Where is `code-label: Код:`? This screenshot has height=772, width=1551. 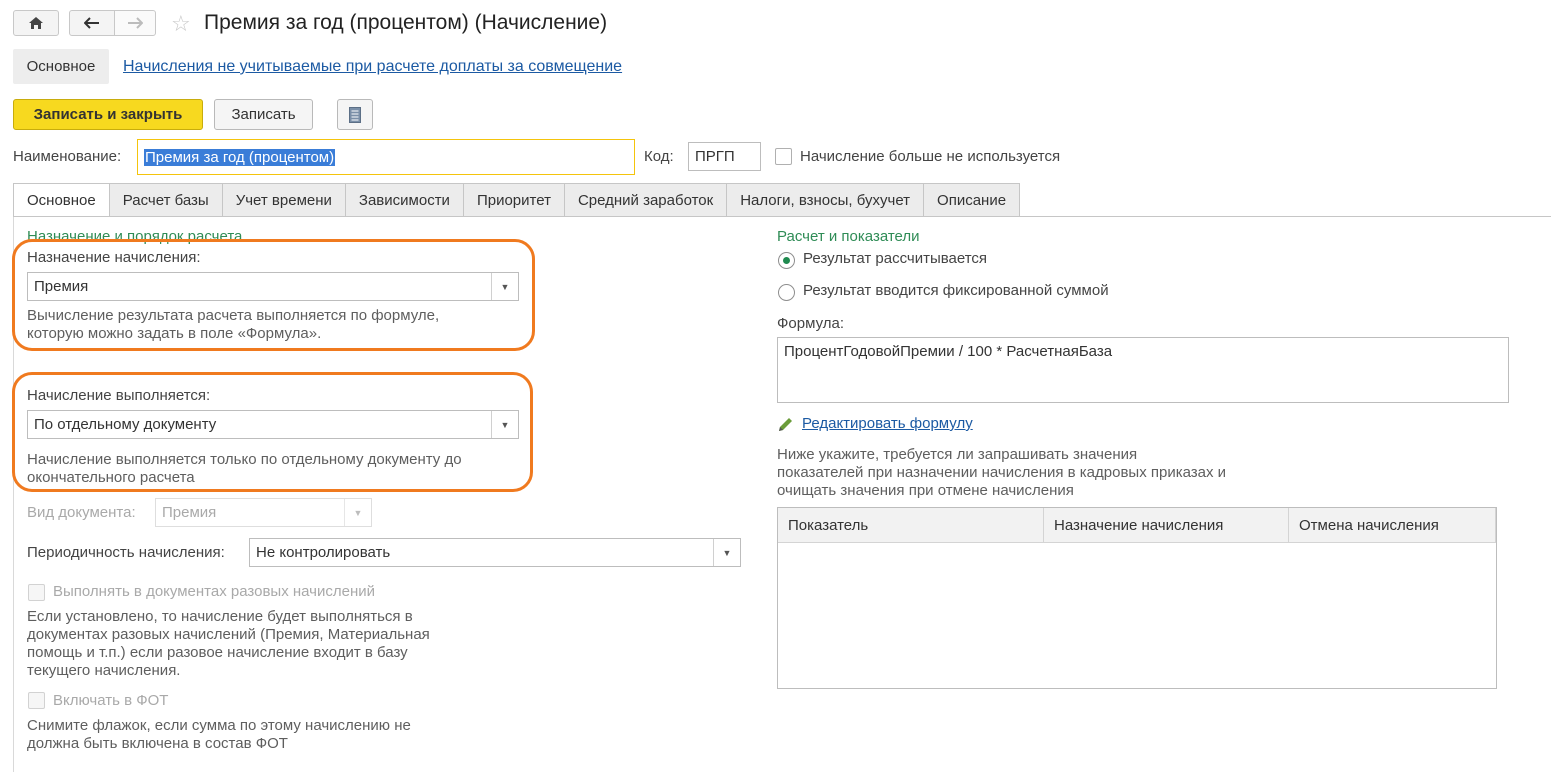
code-label: Код: is located at coordinates (659, 156).